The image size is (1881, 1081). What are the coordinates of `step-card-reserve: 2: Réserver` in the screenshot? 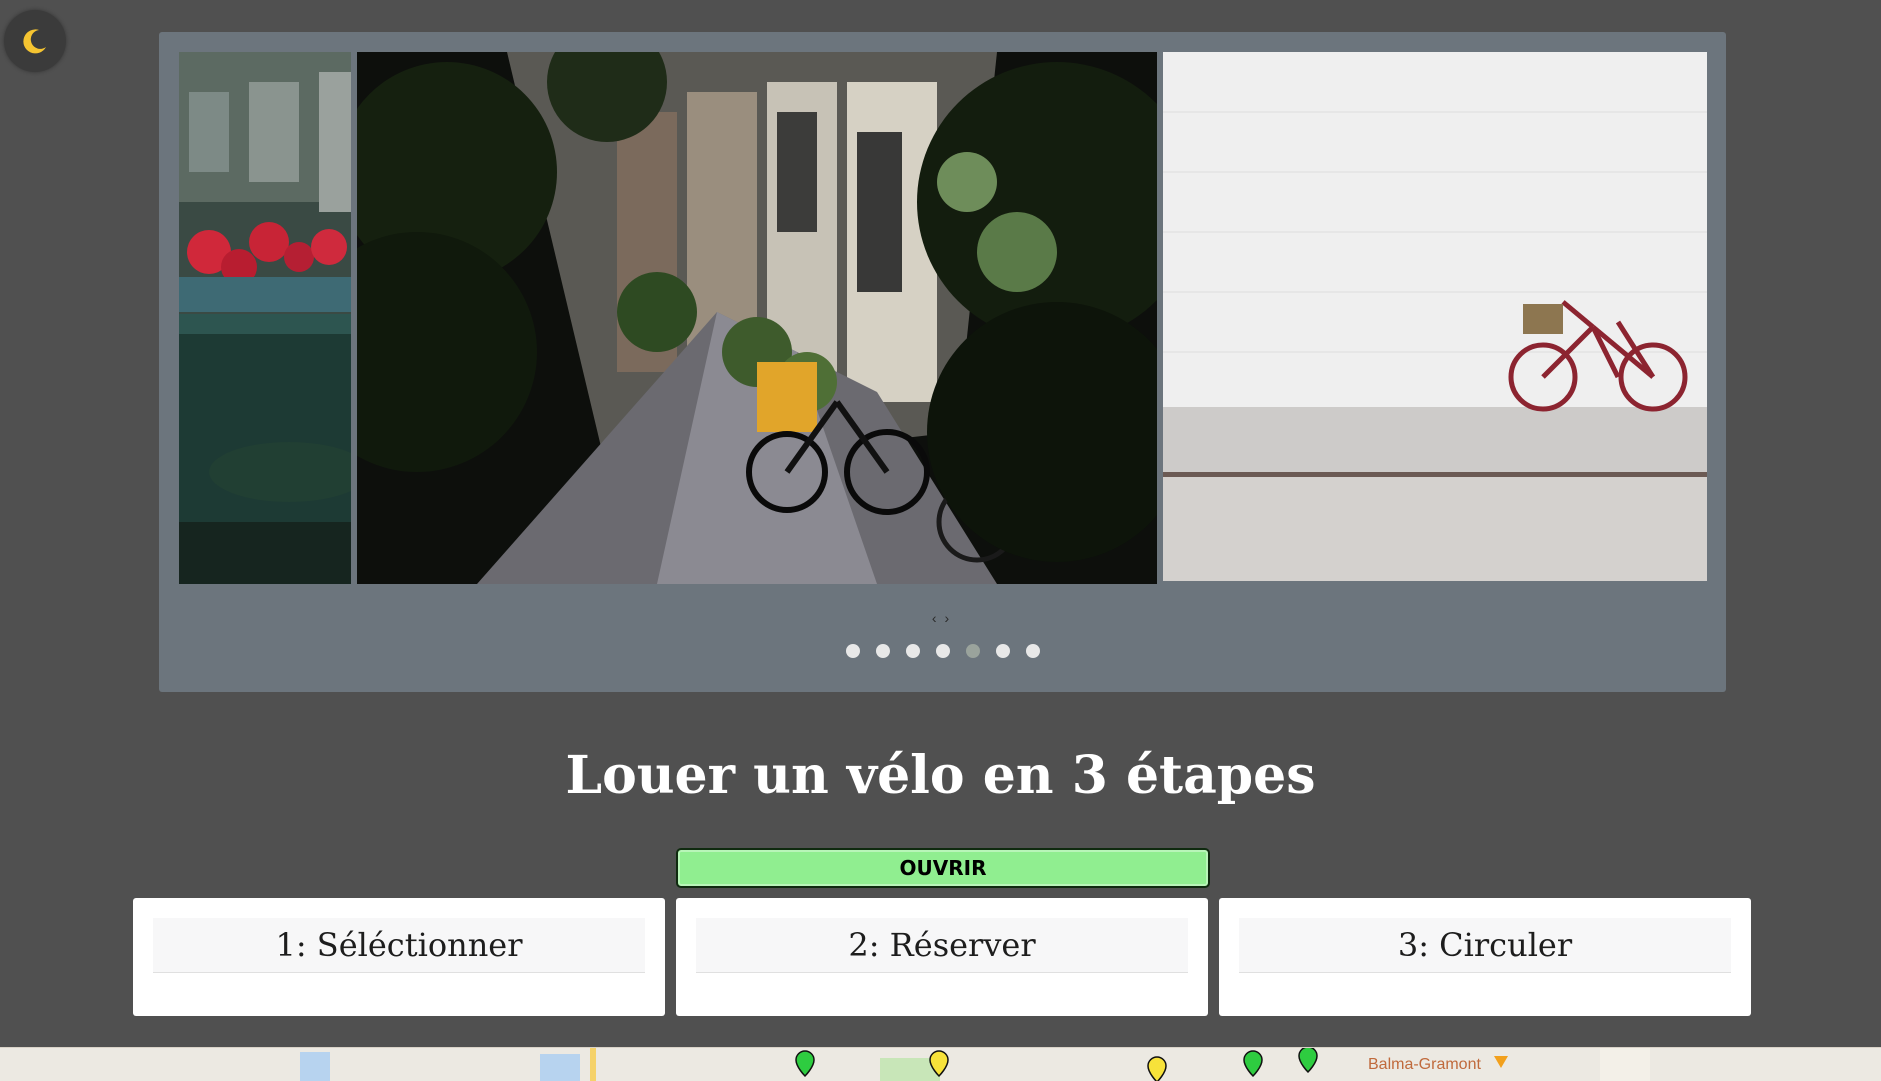 It's located at (942, 957).